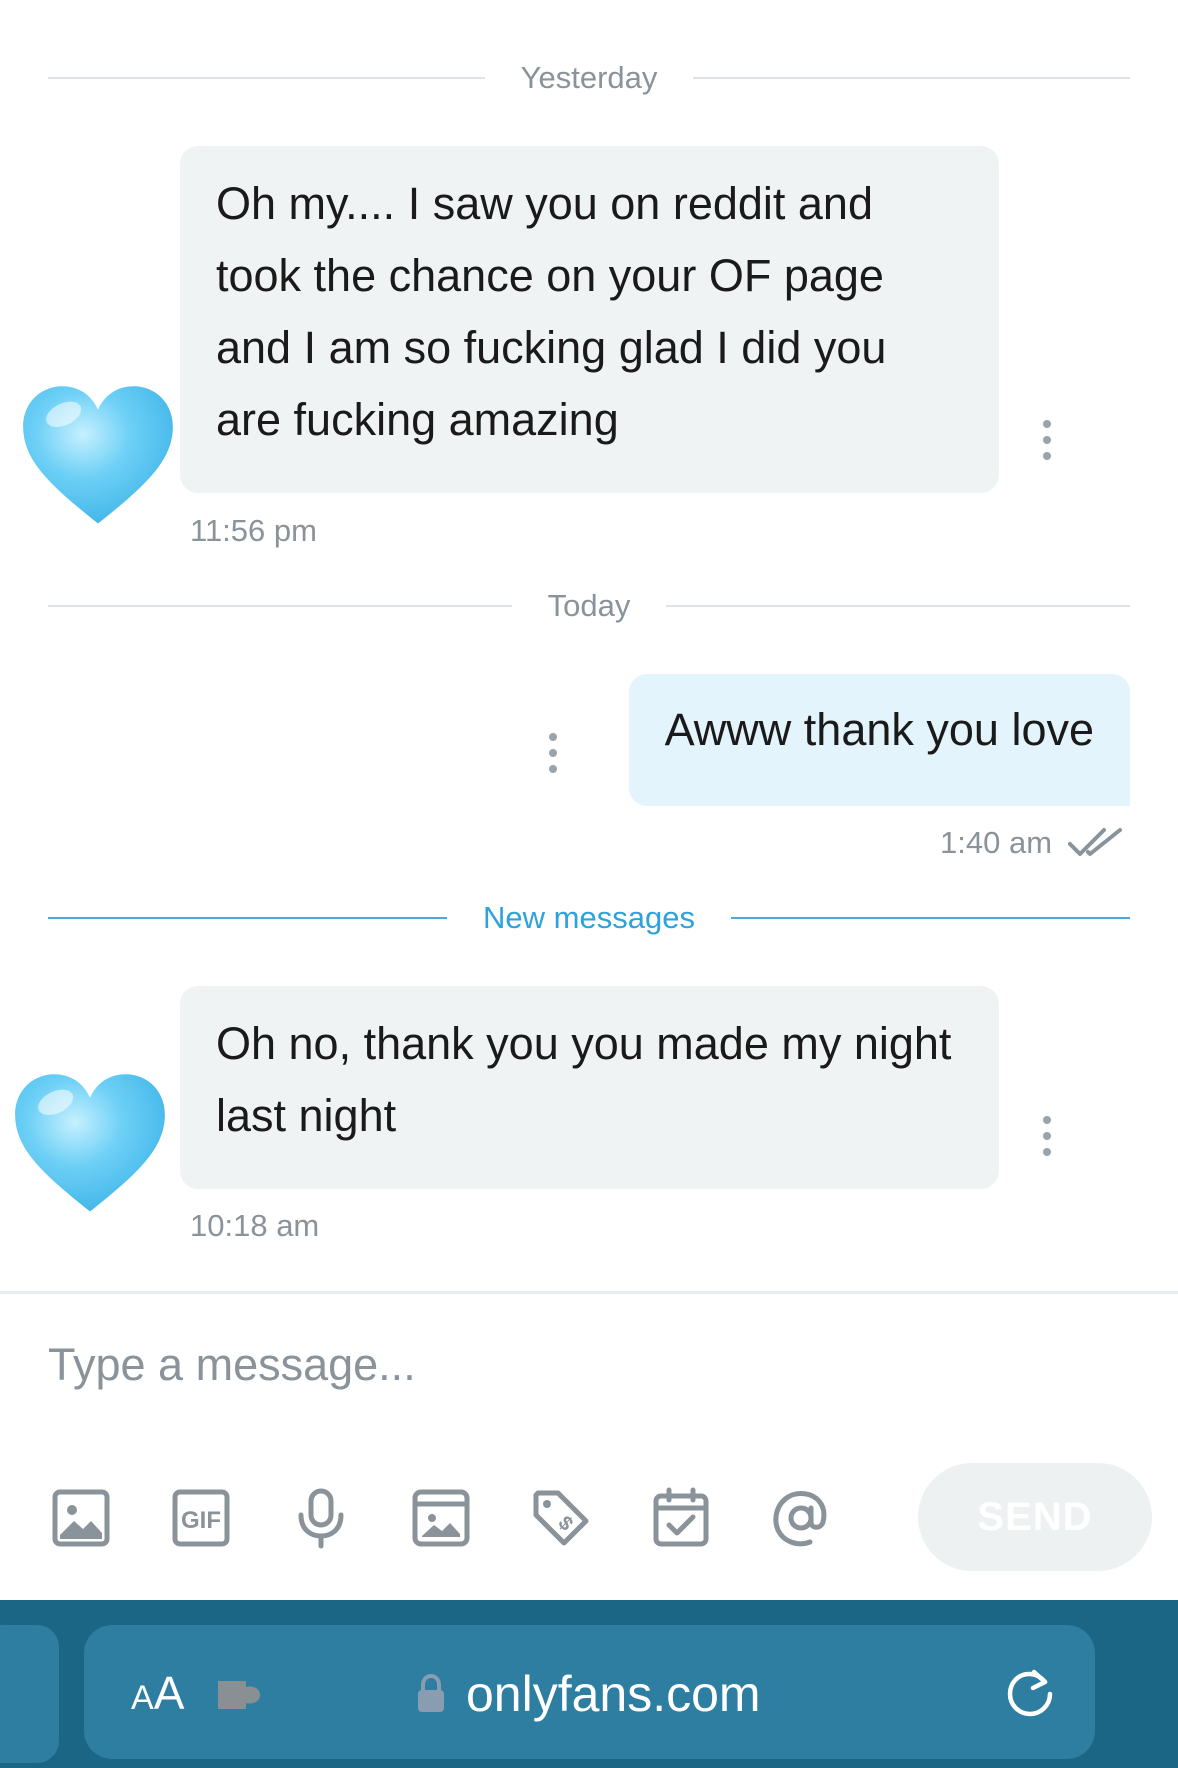 The width and height of the screenshot is (1178, 1768). I want to click on message-timestamp: 1:40 am, so click(996, 842).